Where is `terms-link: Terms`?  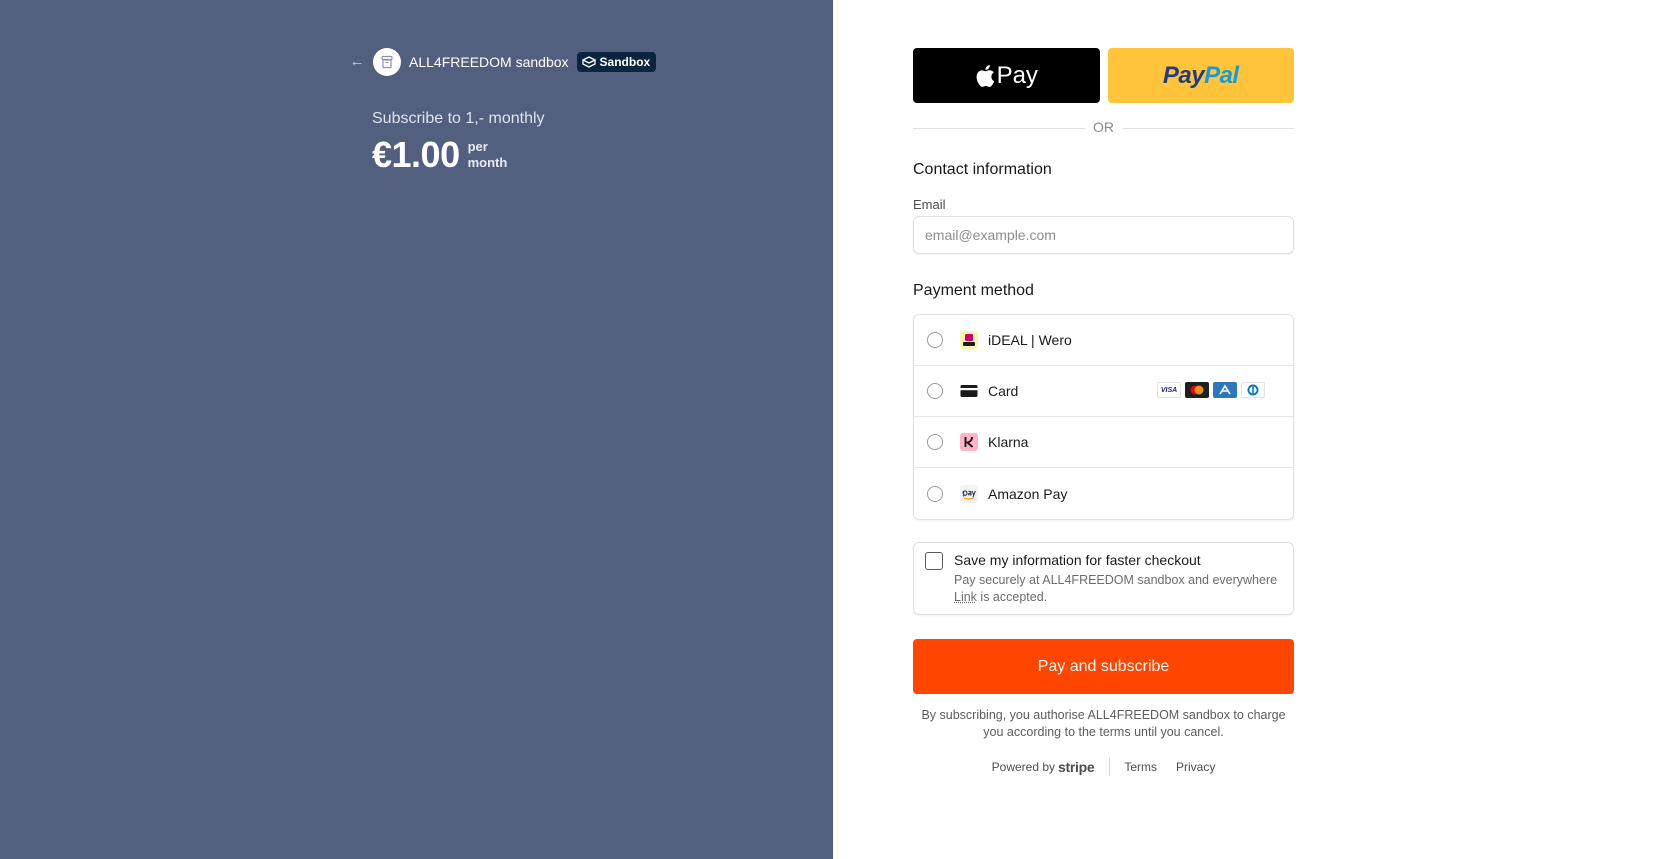
terms-link: Terms is located at coordinates (1140, 767).